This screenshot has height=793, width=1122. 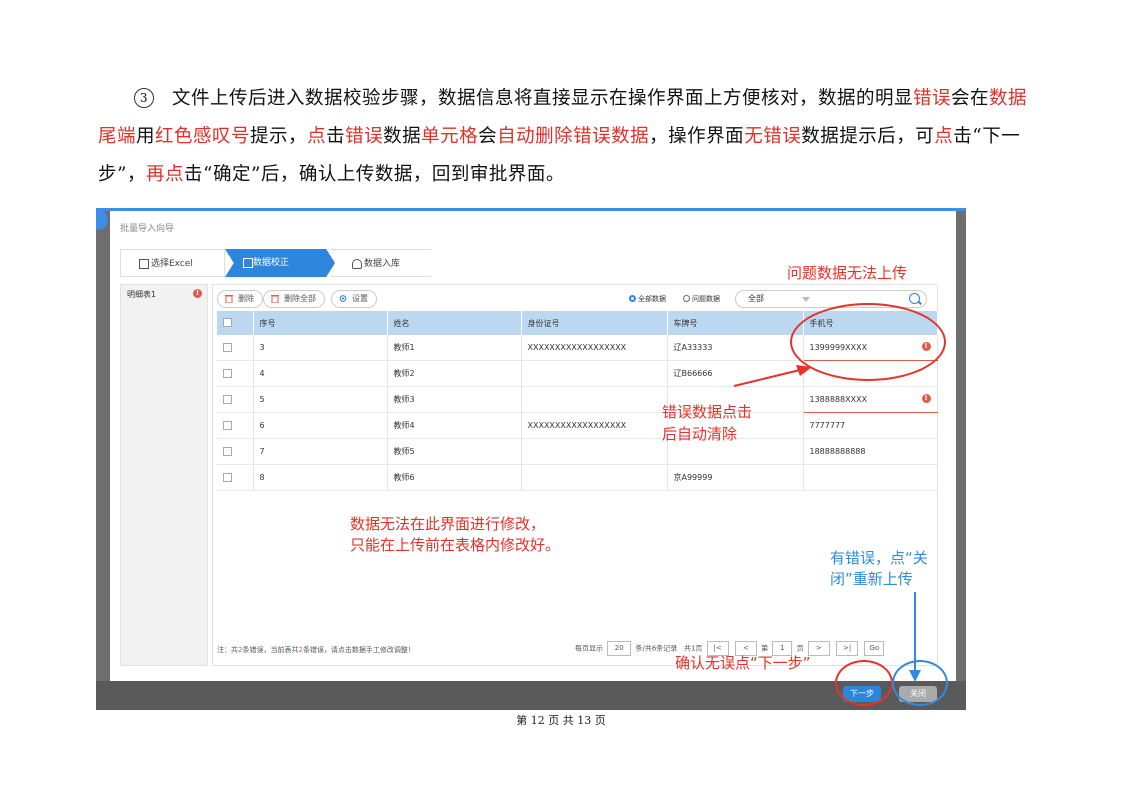 I want to click on table-row: 8 教师6 京A99999, so click(x=577, y=477).